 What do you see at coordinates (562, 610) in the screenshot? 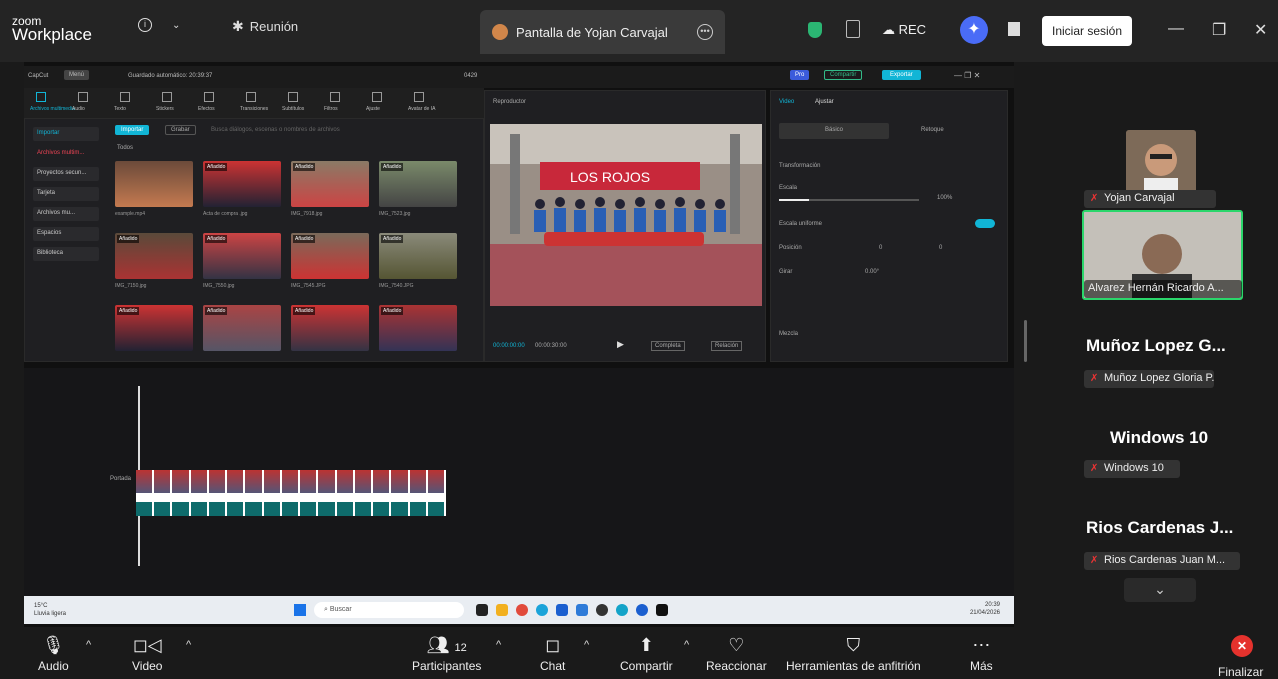
I see `store-icon` at bounding box center [562, 610].